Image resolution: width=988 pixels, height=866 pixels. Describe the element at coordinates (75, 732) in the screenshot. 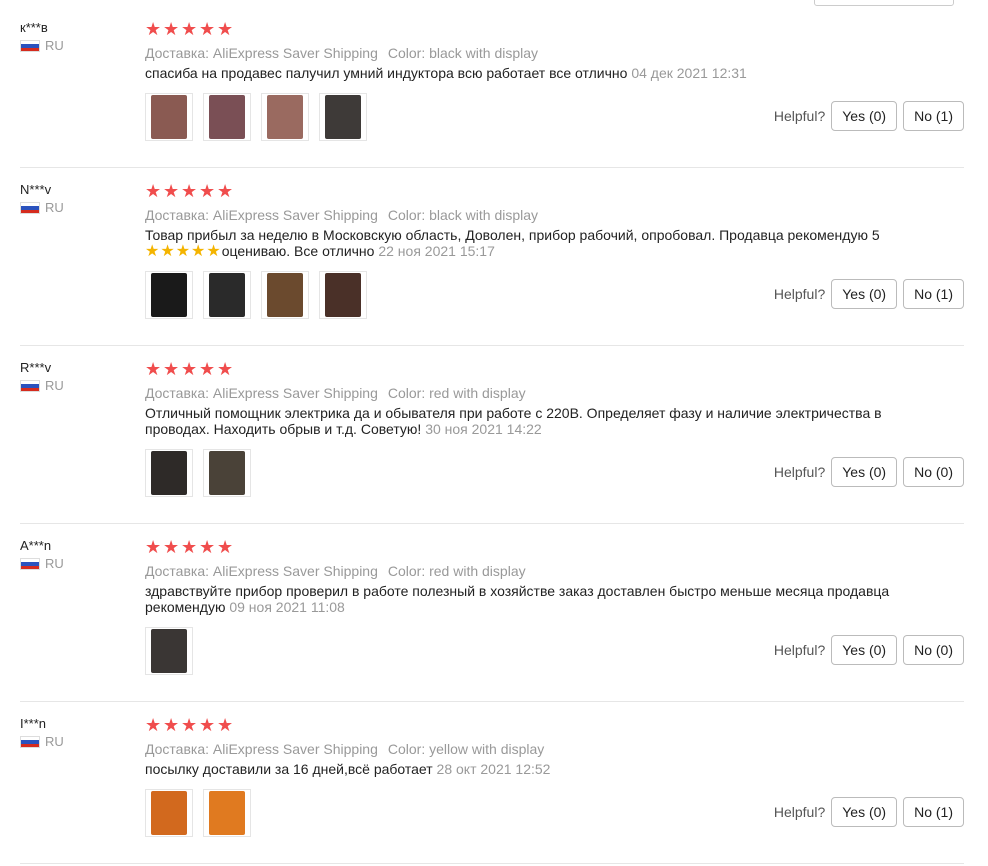

I see `reviewer-info: I***n RU` at that location.